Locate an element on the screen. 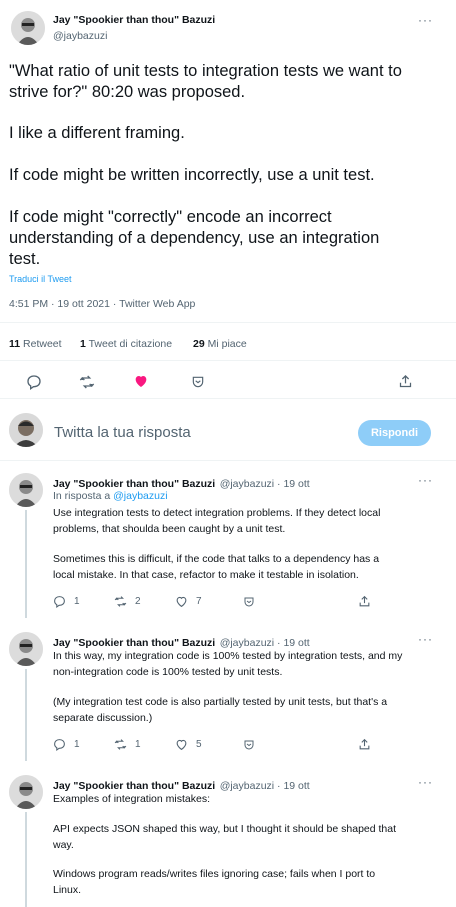 The image size is (456, 907). retweet-action: 2 is located at coordinates (127, 601).